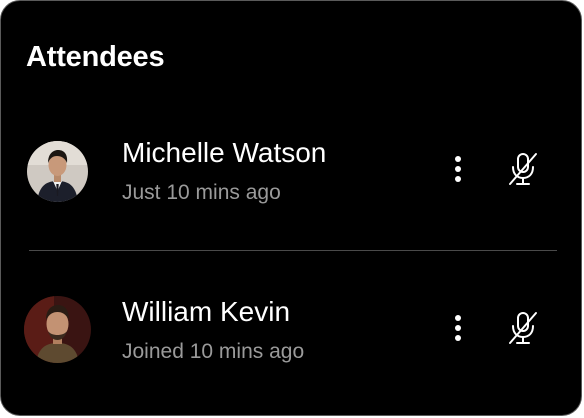  I want to click on attendee-name: William Kevin, so click(206, 311).